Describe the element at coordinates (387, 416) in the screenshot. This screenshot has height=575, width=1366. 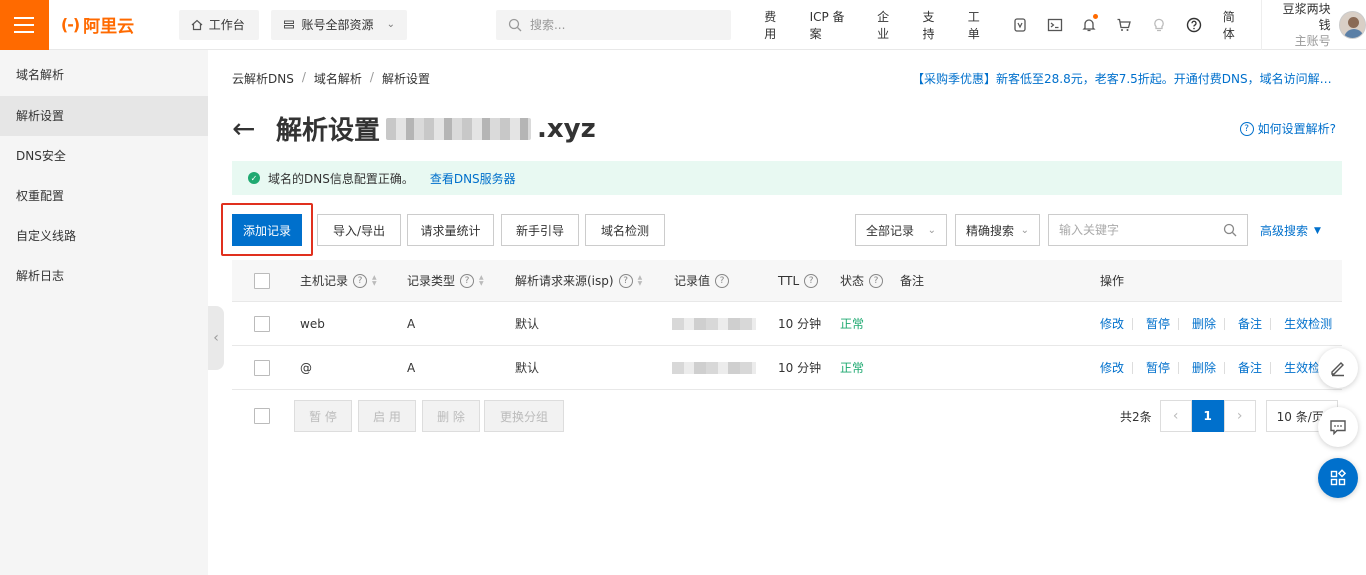
I see `batch-enable-button: 启 用` at that location.